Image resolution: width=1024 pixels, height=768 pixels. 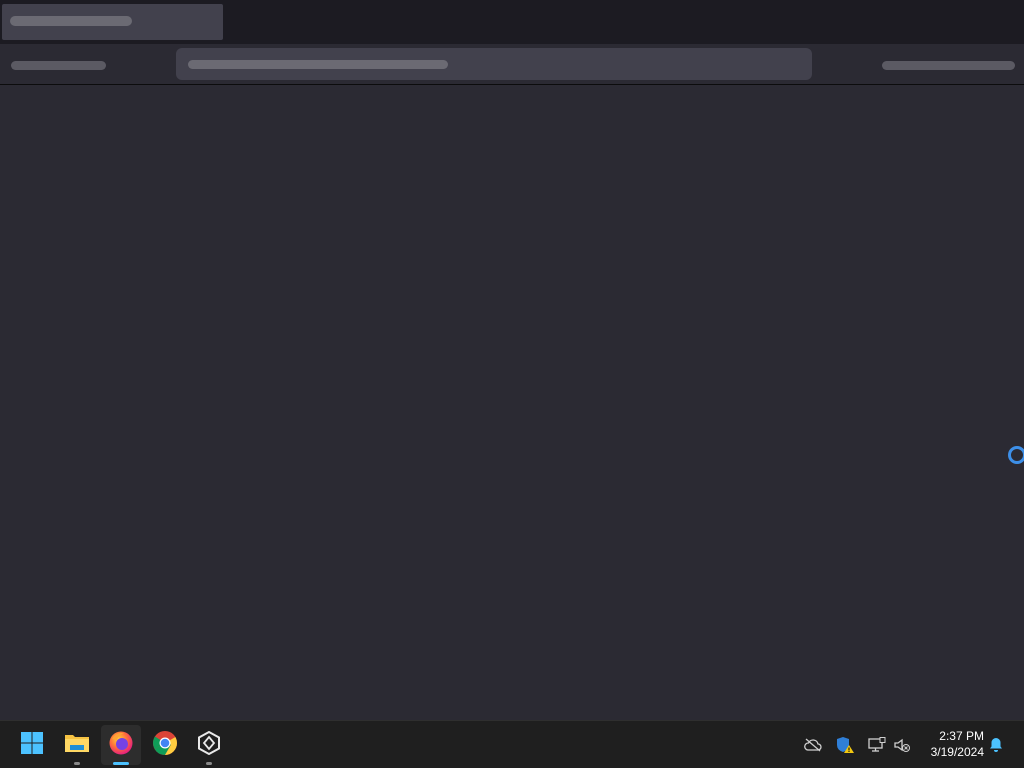 I want to click on toolbar-actions-placeholder, so click(x=948, y=65).